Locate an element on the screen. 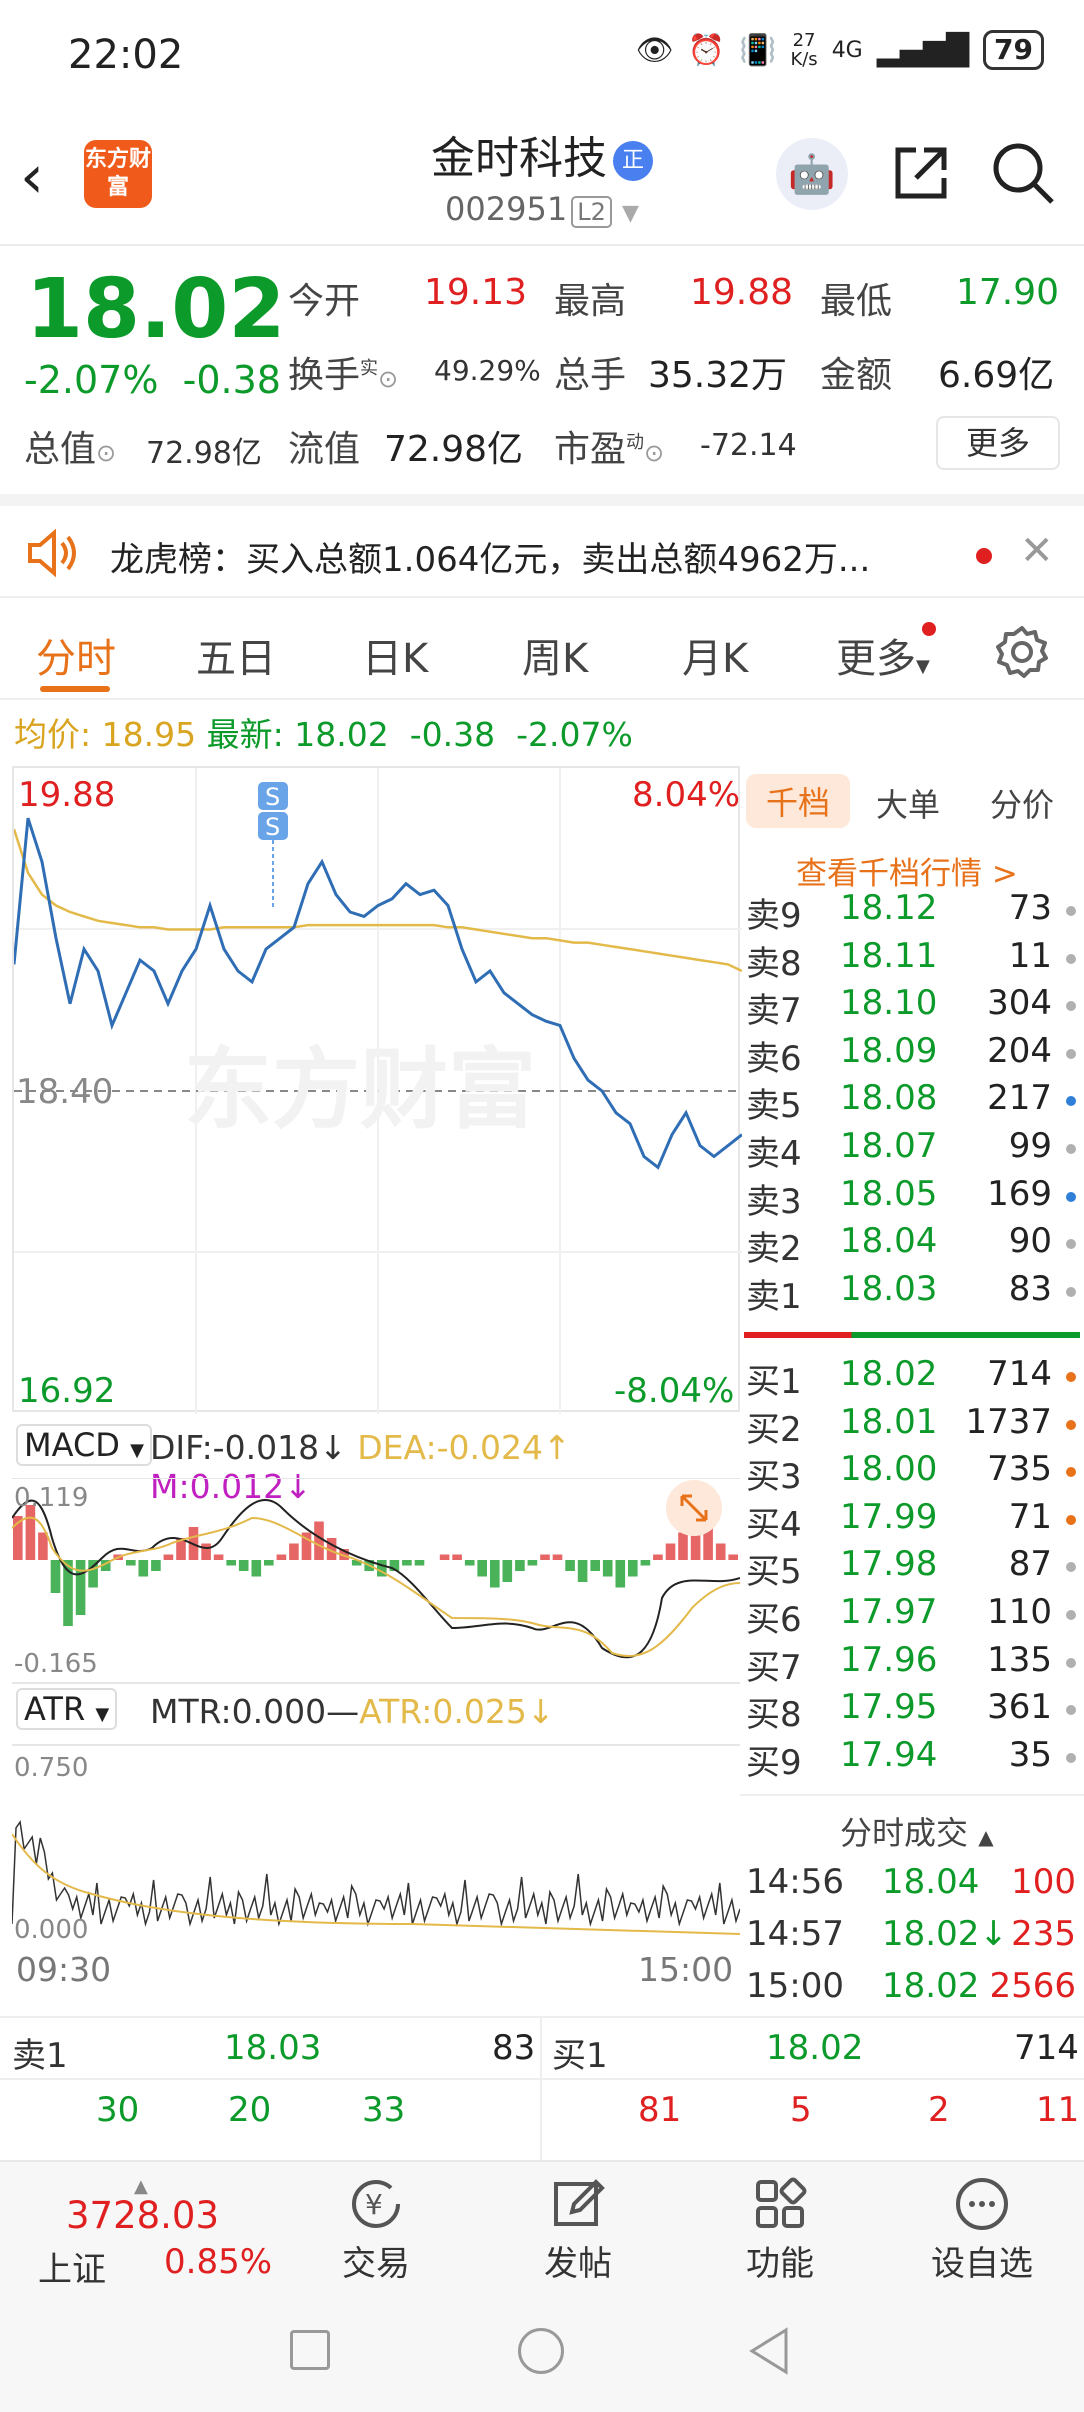  index-name: 上证 is located at coordinates (72, 2270).